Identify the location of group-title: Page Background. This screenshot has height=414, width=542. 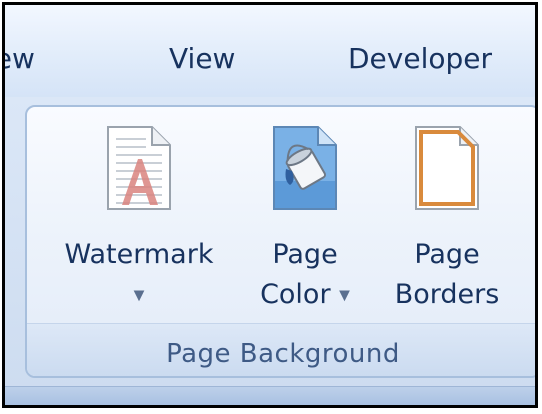
(283, 354).